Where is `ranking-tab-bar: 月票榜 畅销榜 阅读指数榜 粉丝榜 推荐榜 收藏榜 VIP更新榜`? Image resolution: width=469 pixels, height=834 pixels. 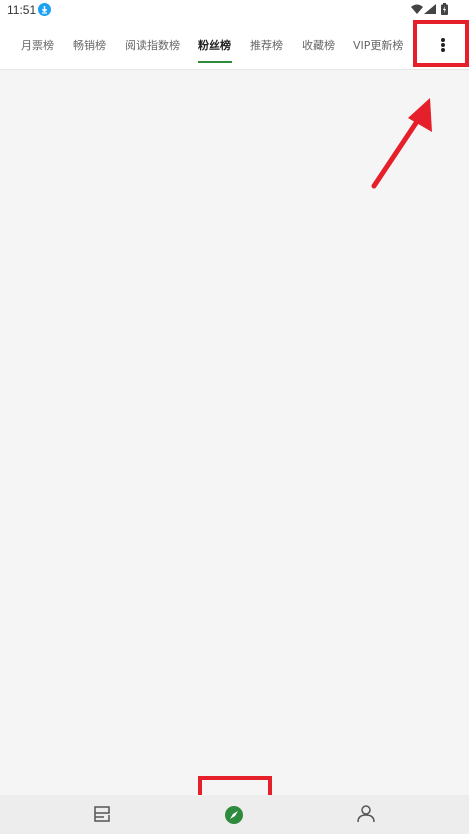
ranking-tab-bar: 月票榜 畅销榜 阅读指数榜 粉丝榜 推荐榜 收藏榜 VIP更新榜 is located at coordinates (234, 45).